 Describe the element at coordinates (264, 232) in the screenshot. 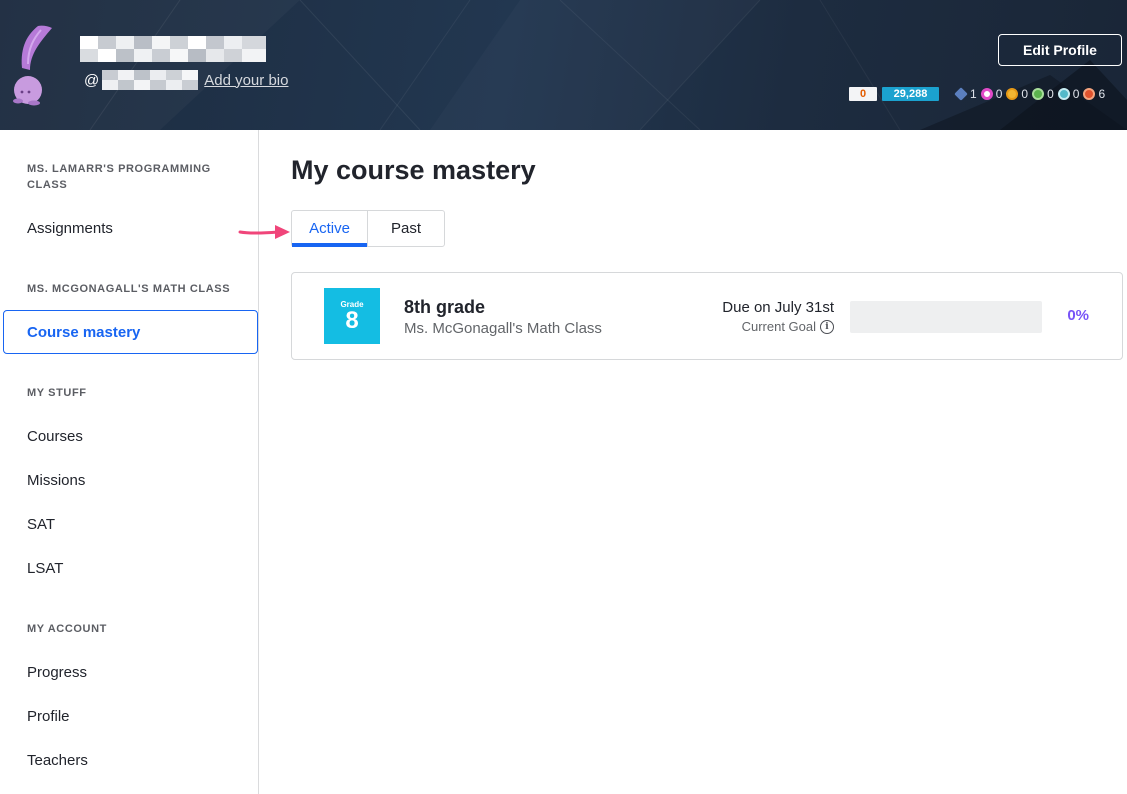

I see `pointer-arrow-icon` at that location.